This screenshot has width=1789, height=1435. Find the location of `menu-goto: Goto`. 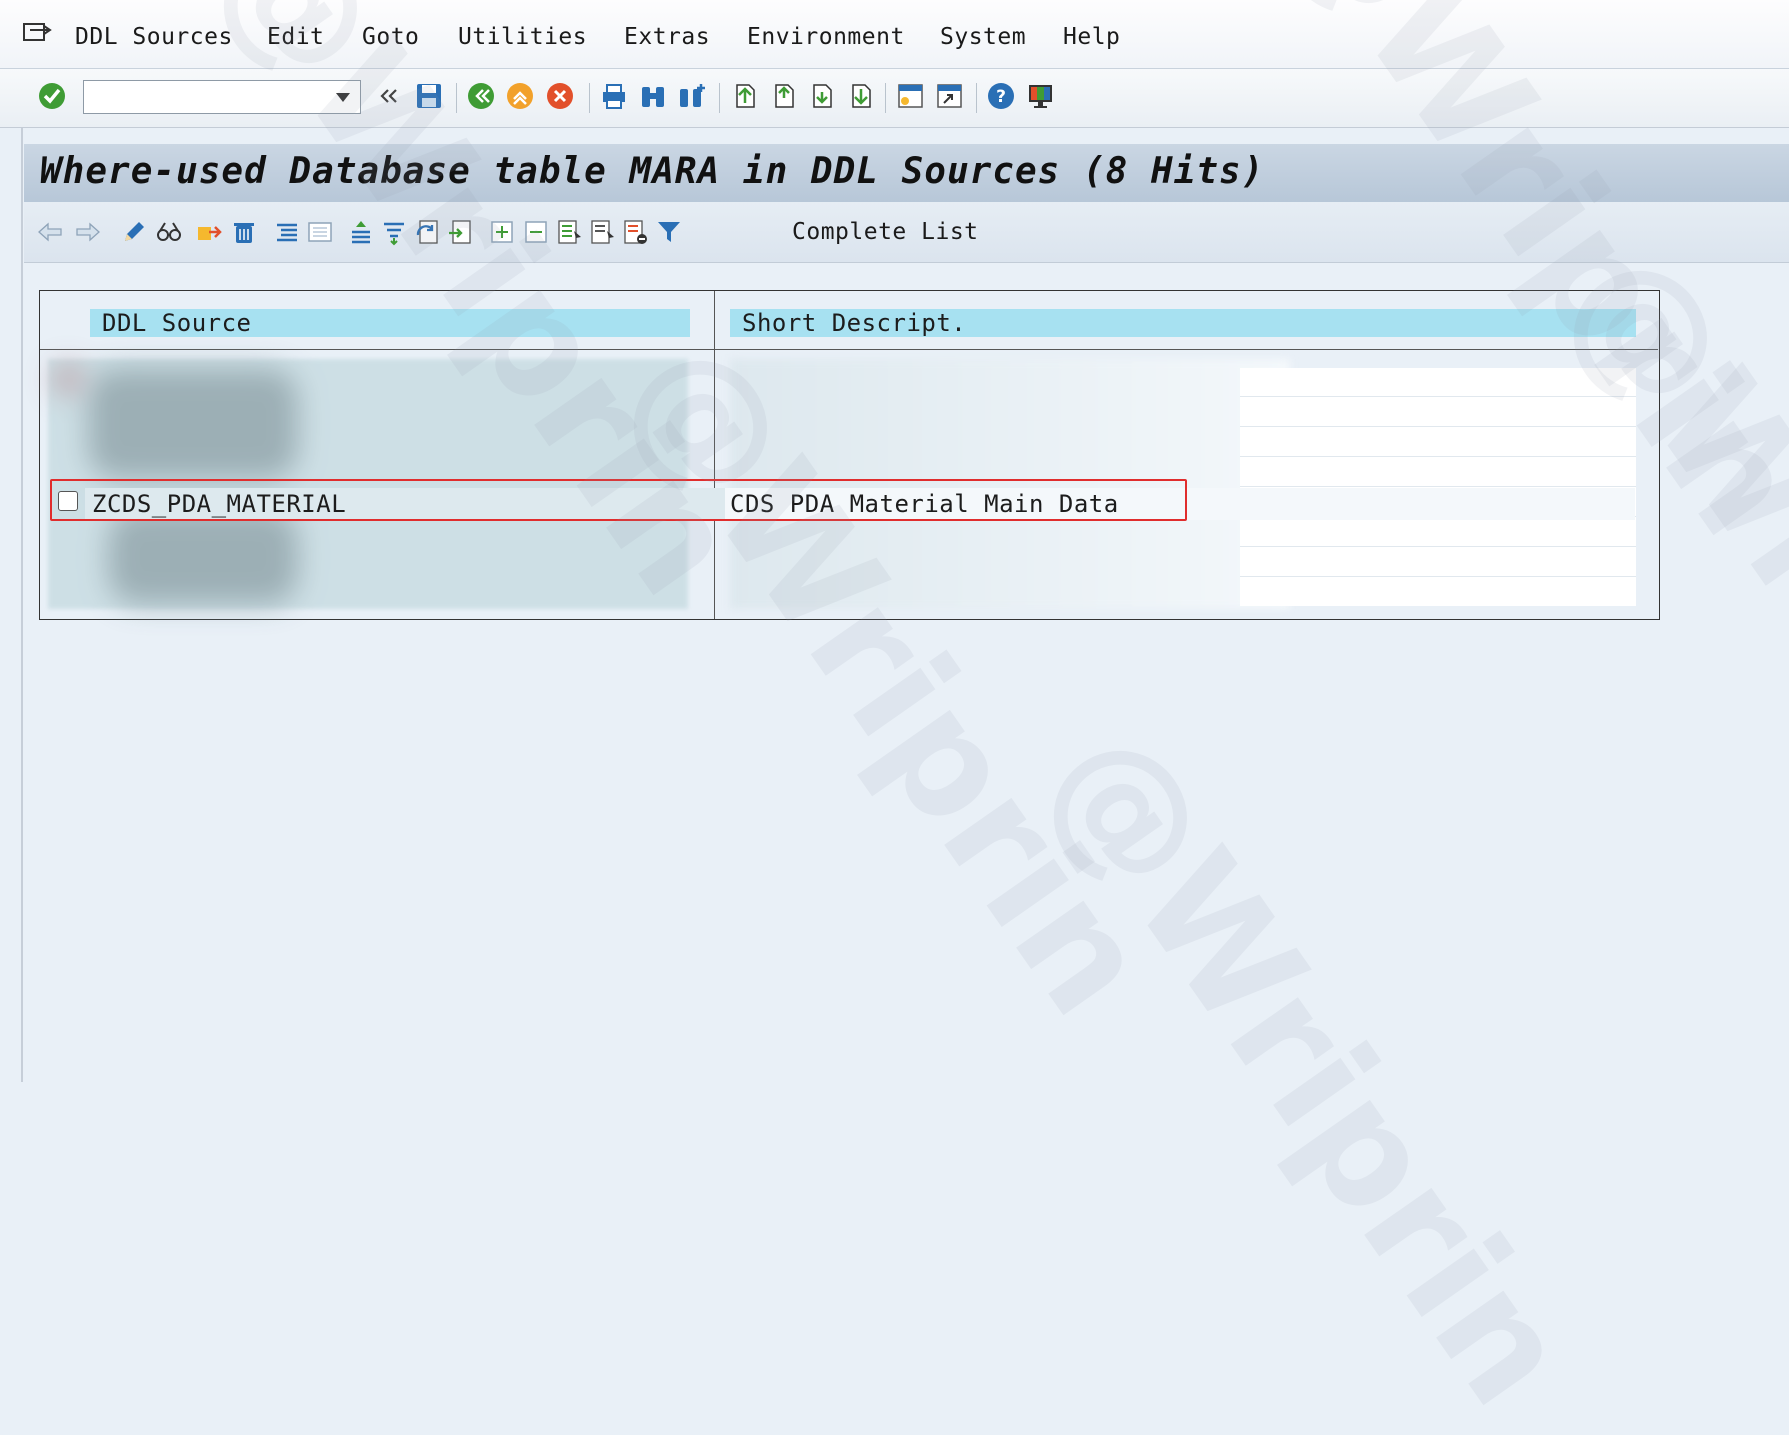

menu-goto: Goto is located at coordinates (390, 37).